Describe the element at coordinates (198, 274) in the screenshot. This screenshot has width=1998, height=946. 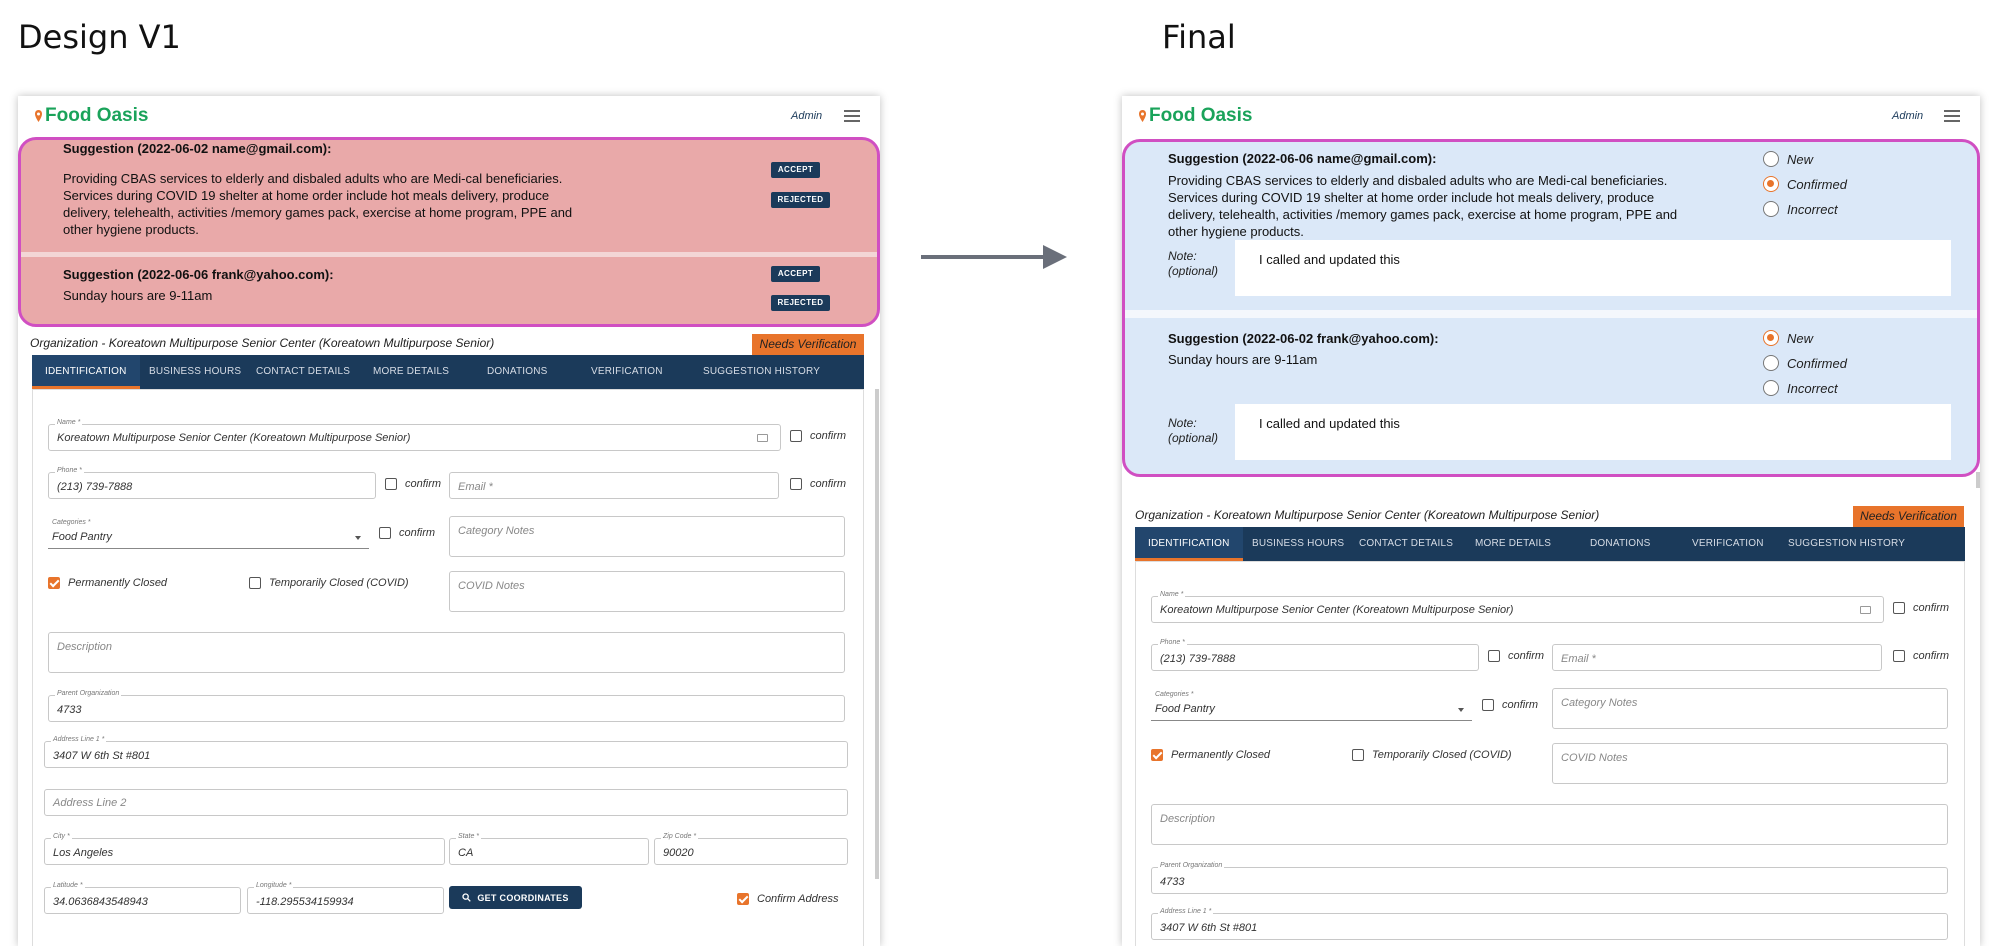
I see `suggestion-title: Suggestion (2022-06-06 frank@yahoo.com):` at that location.